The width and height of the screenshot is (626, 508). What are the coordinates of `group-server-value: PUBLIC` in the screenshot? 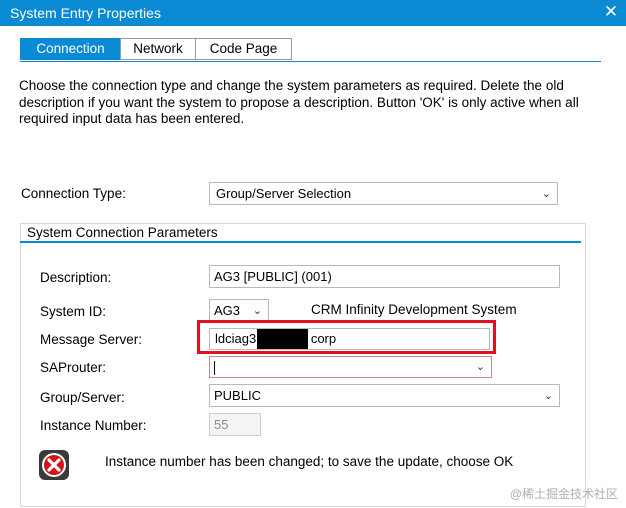 It's located at (237, 395).